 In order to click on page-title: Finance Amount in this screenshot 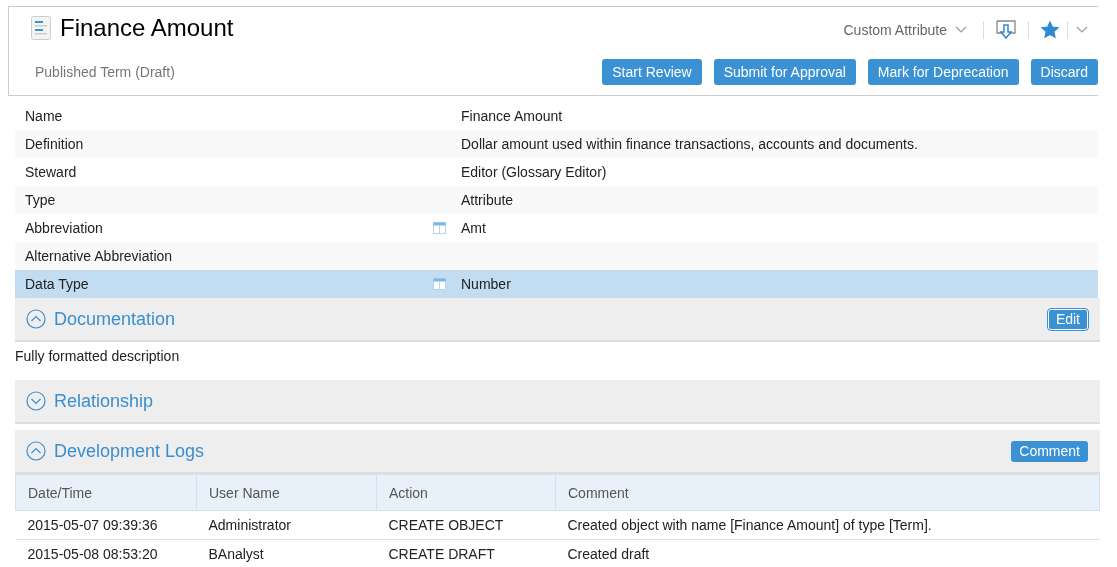, I will do `click(147, 28)`.